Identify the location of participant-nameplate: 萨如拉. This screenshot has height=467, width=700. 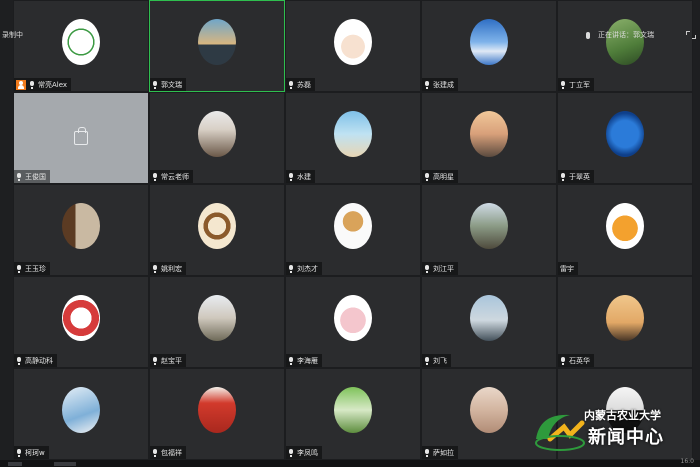
(440, 452).